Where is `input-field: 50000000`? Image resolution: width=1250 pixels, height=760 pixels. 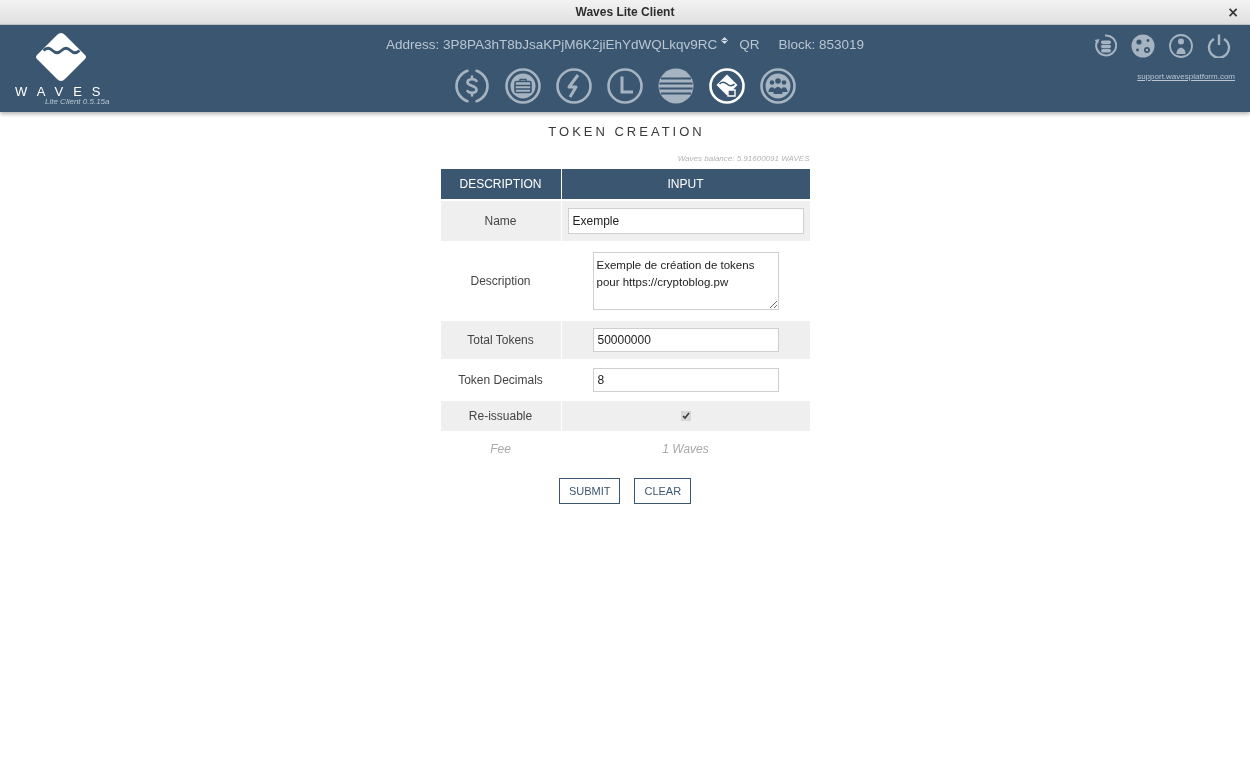
input-field: 50000000 is located at coordinates (685, 340).